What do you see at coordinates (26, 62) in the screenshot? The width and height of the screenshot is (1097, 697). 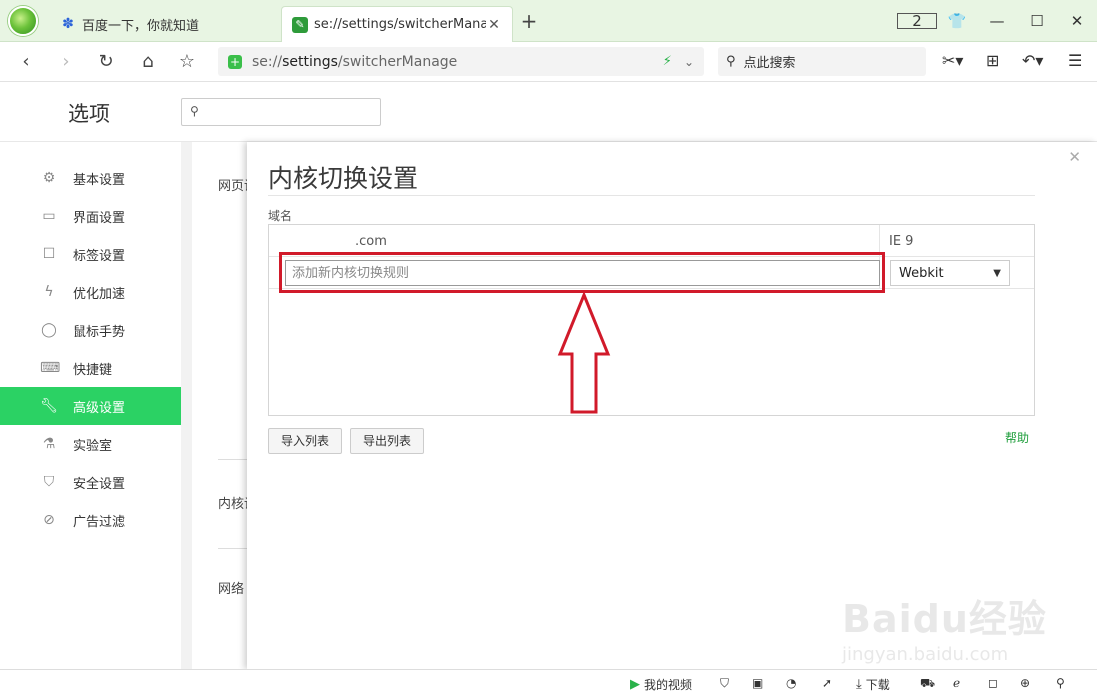 I see `back-button: ‹` at bounding box center [26, 62].